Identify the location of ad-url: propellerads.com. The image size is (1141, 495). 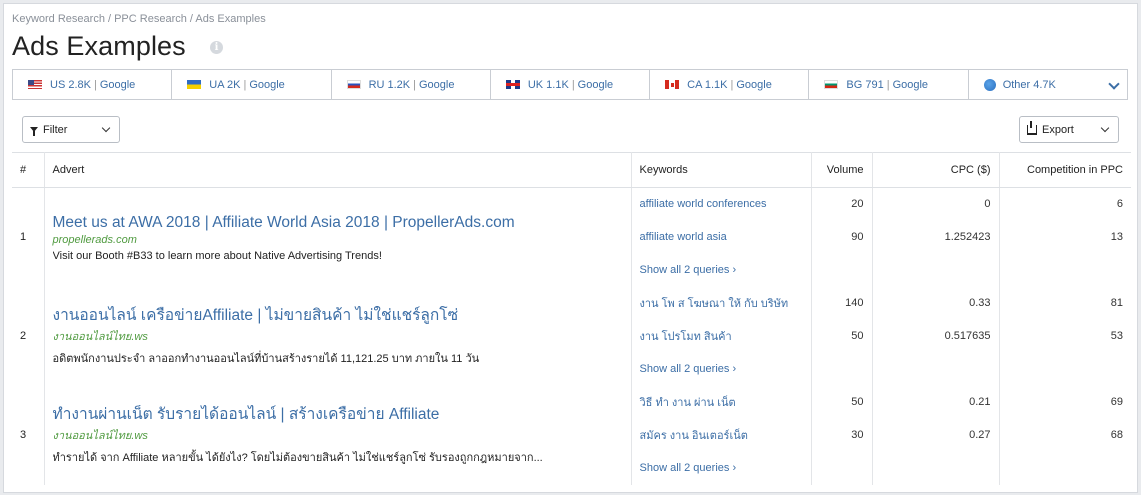
(94, 239).